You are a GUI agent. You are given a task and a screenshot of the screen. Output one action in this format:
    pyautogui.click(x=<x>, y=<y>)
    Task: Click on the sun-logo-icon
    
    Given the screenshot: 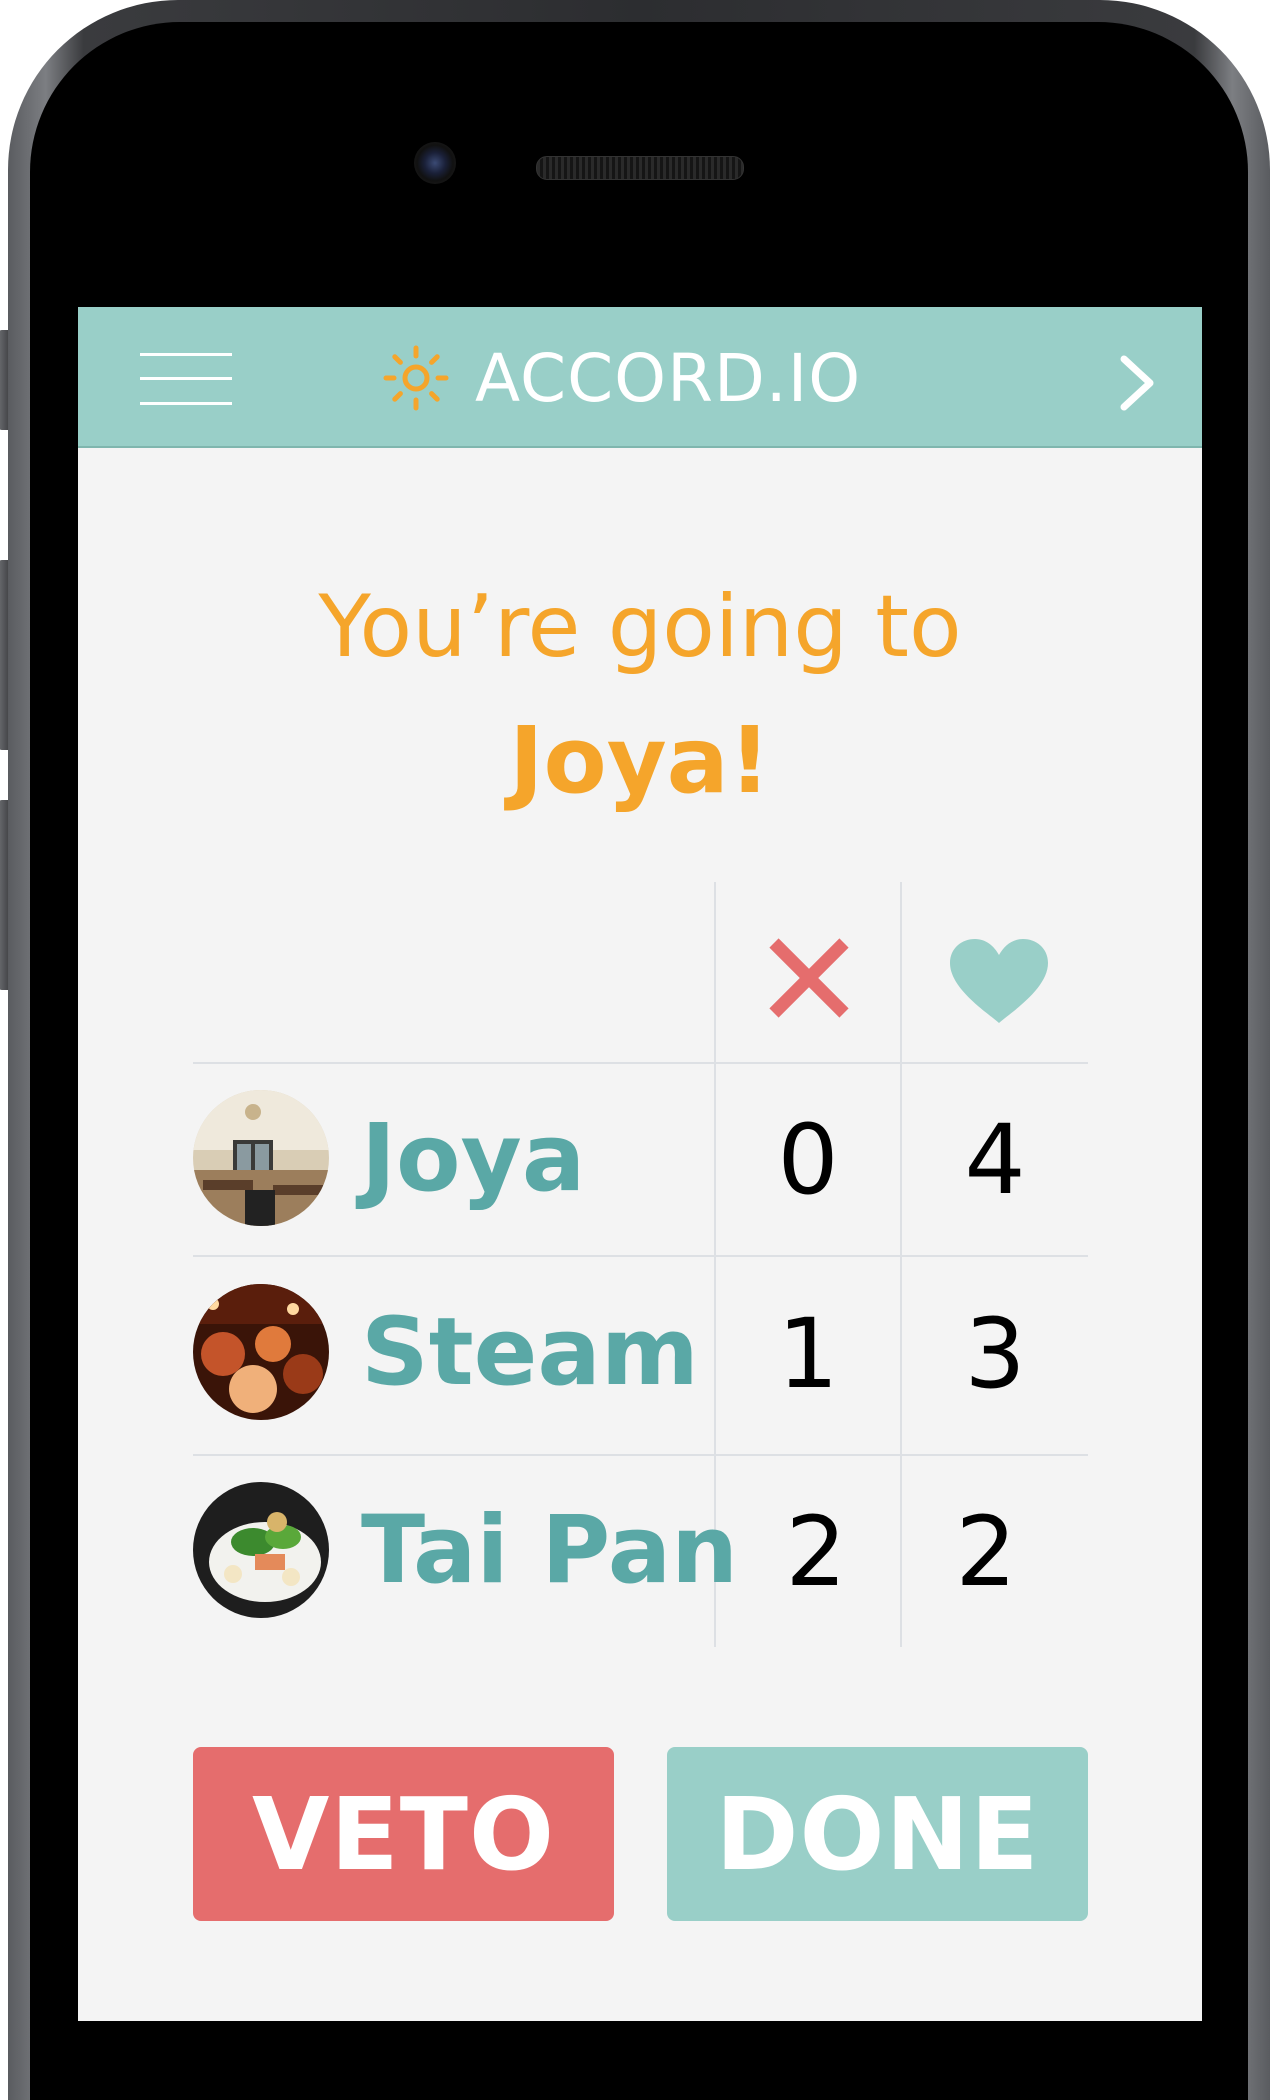 What is the action you would take?
    pyautogui.click(x=416, y=378)
    